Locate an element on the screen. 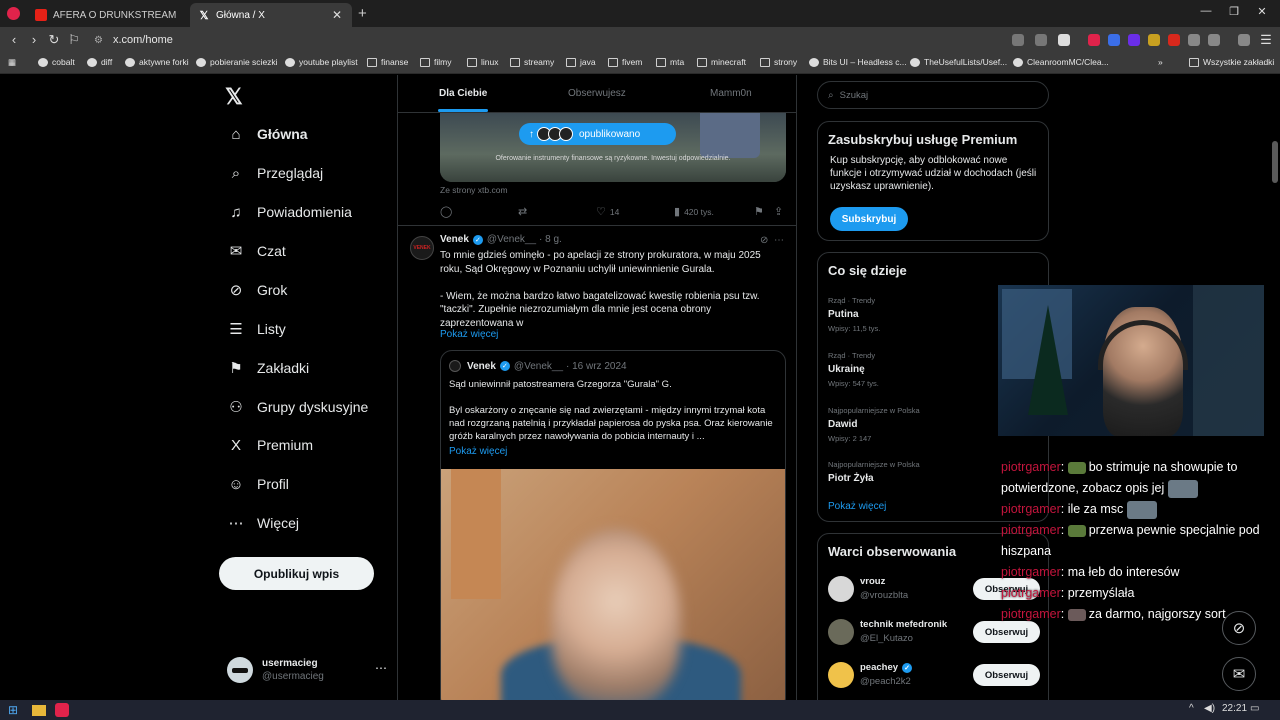 This screenshot has width=1280, height=720. sidebar-item-explore: ⌕ Przeglądaj is located at coordinates (275, 173).